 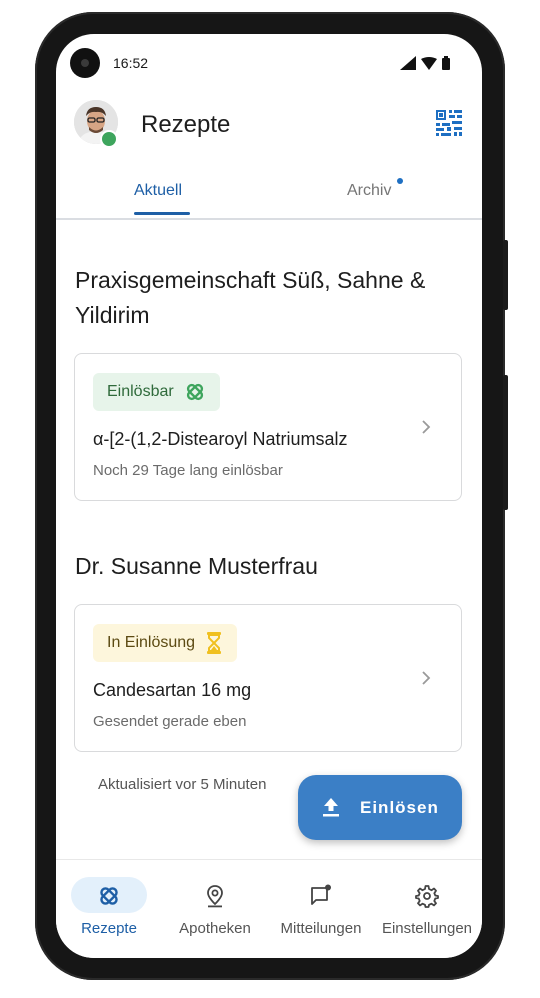 I want to click on hourglass-icon, so click(x=214, y=643).